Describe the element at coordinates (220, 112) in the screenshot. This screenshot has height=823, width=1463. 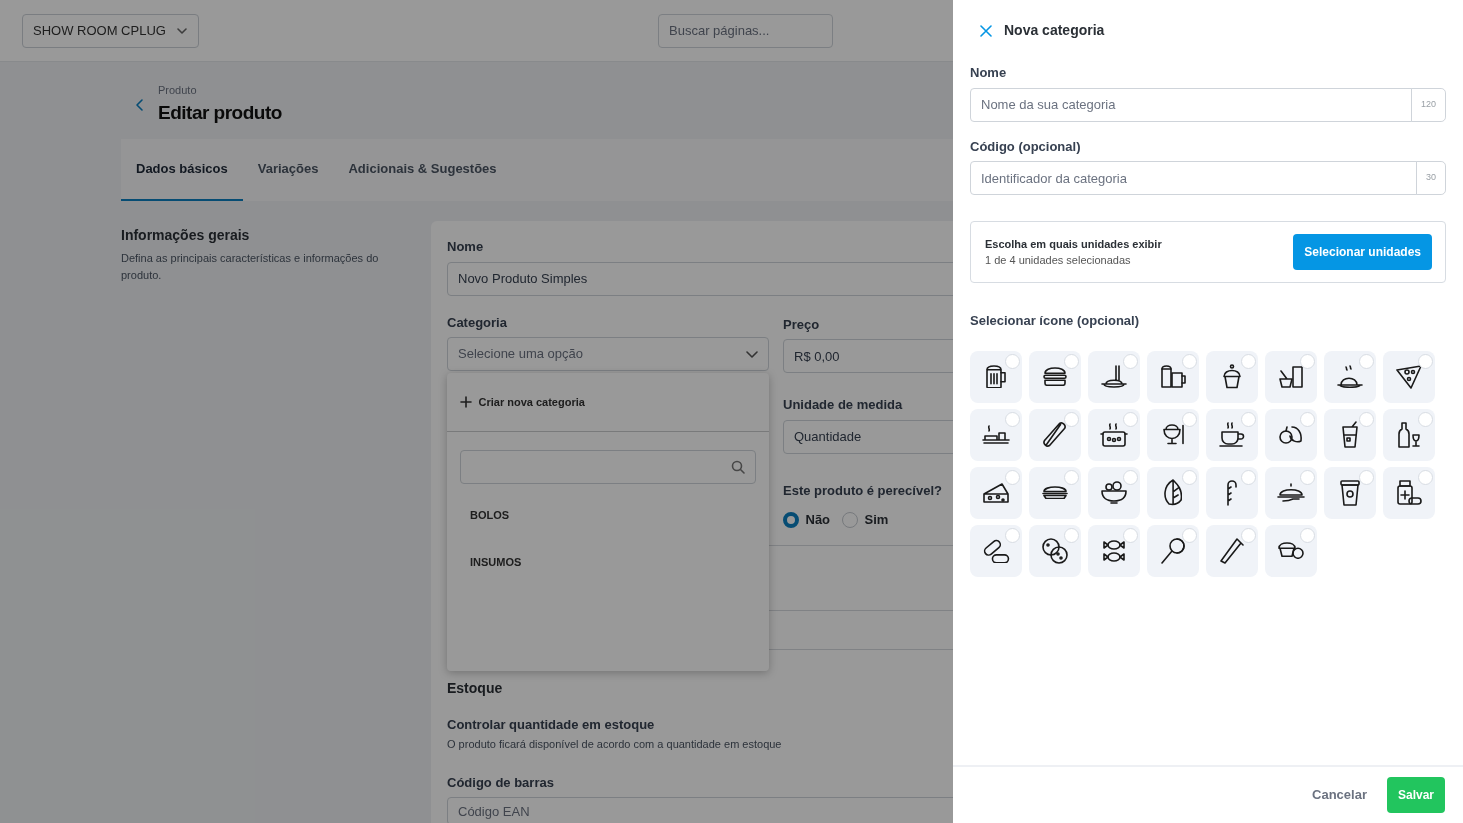
I see `page-title: Editar produto` at that location.